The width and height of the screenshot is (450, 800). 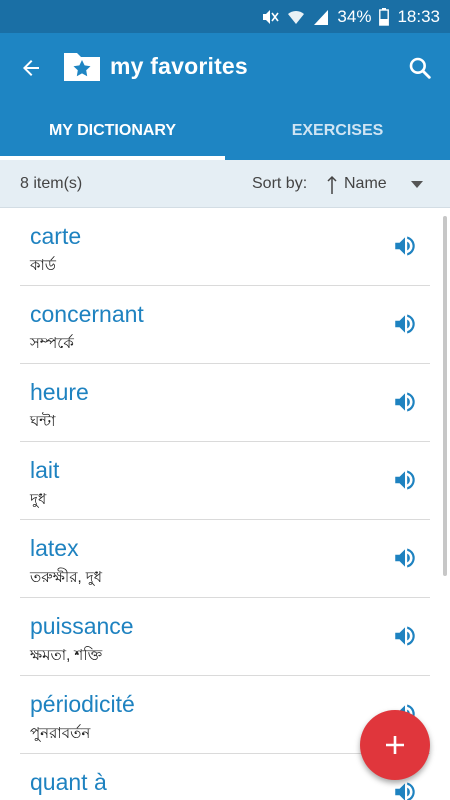 I want to click on meaning: সম্পর্কে, so click(x=52, y=343).